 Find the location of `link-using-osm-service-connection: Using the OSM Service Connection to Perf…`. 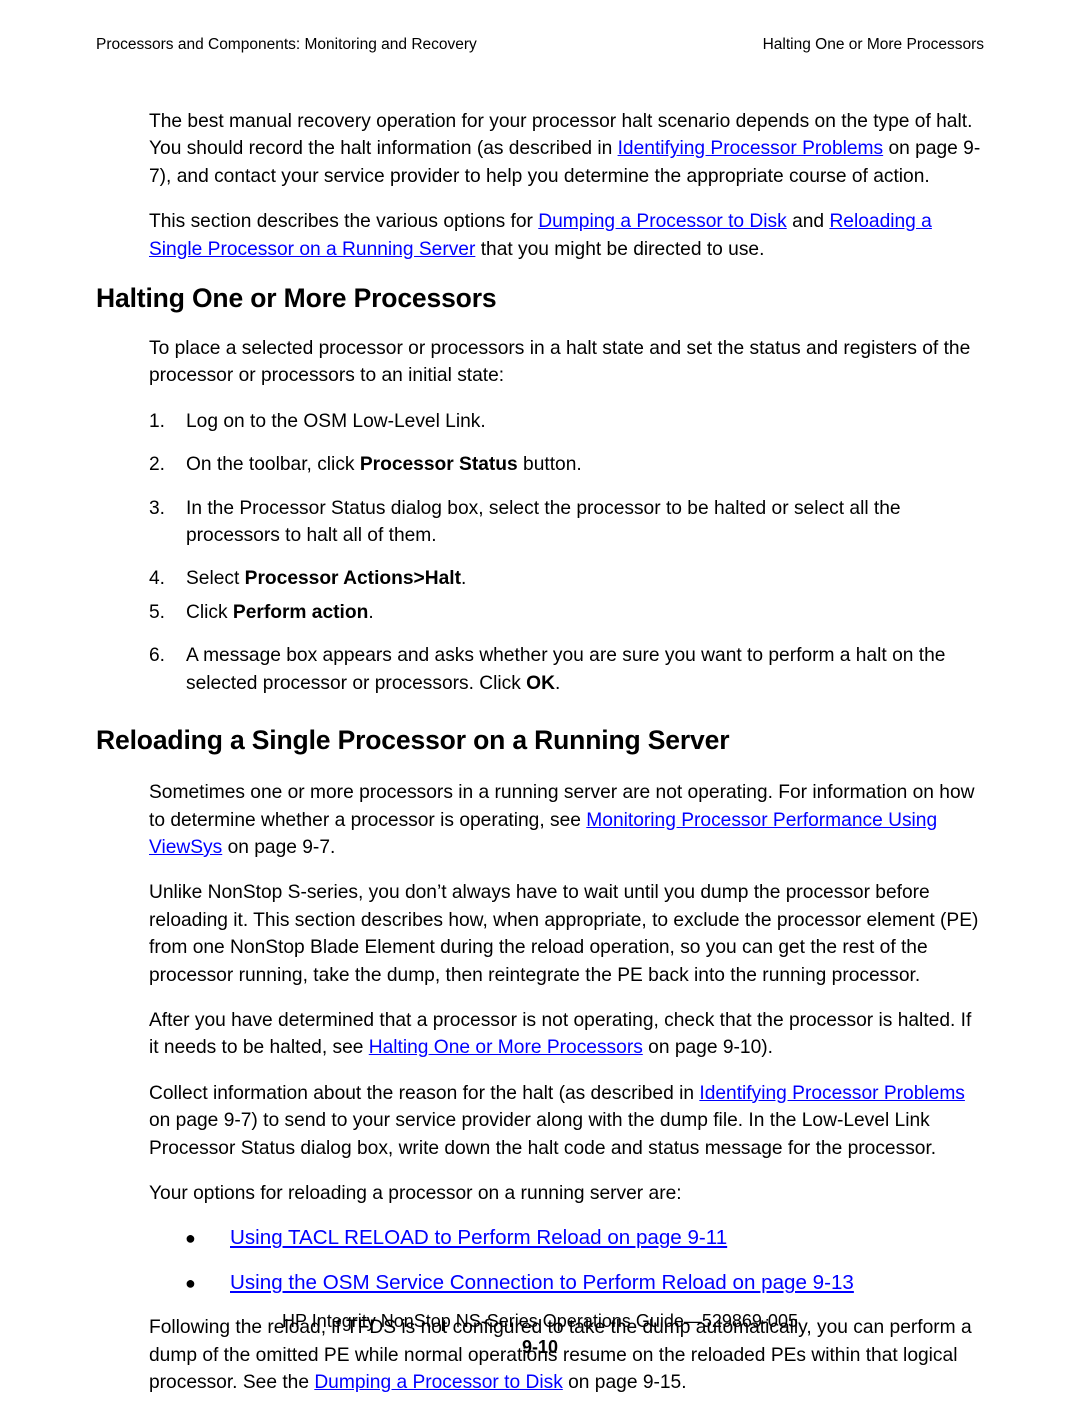

link-using-osm-service-connection: Using the OSM Service Connection to Perf… is located at coordinates (542, 1282).